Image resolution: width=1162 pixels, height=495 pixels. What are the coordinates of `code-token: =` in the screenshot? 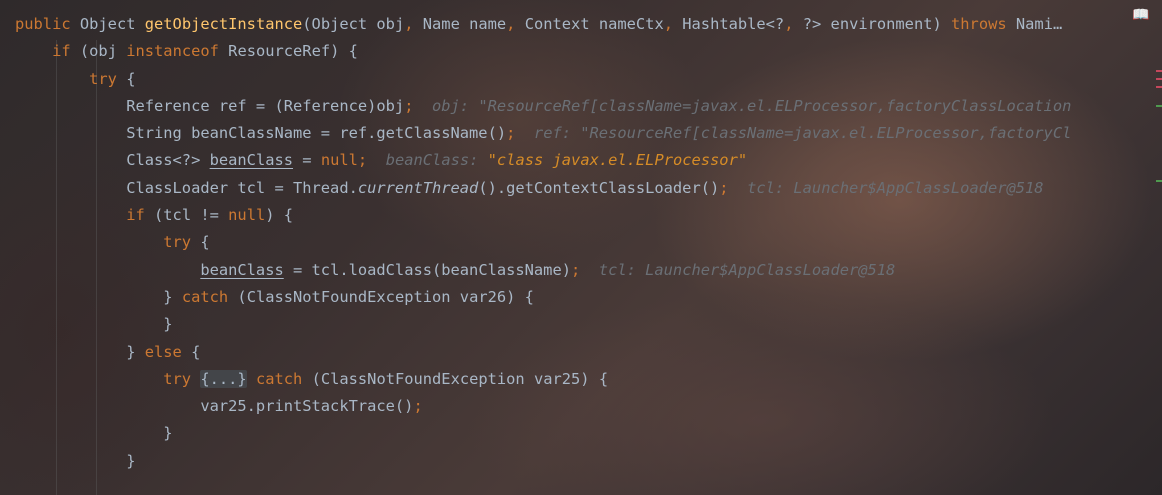 It's located at (307, 160).